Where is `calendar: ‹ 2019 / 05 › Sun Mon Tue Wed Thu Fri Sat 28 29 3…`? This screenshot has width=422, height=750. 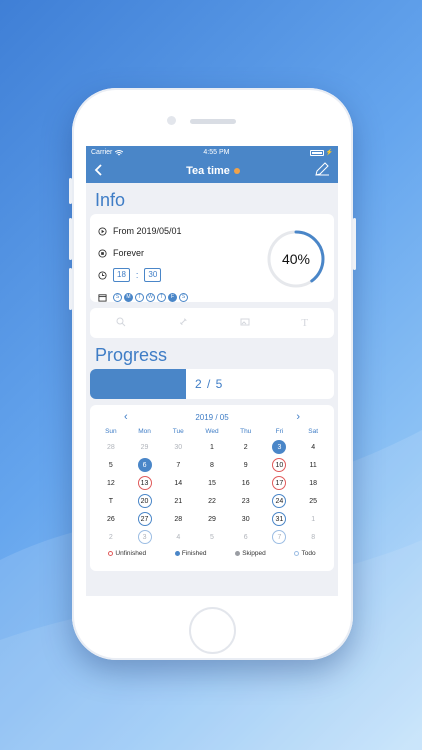 calendar: ‹ 2019 / 05 › Sun Mon Tue Wed Thu Fri Sat 28 29 3… is located at coordinates (212, 488).